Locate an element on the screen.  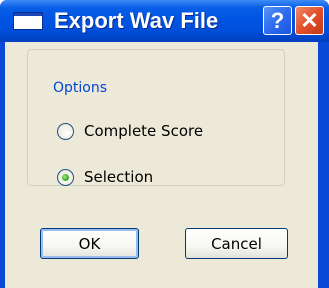
help-button: ? is located at coordinates (277, 20).